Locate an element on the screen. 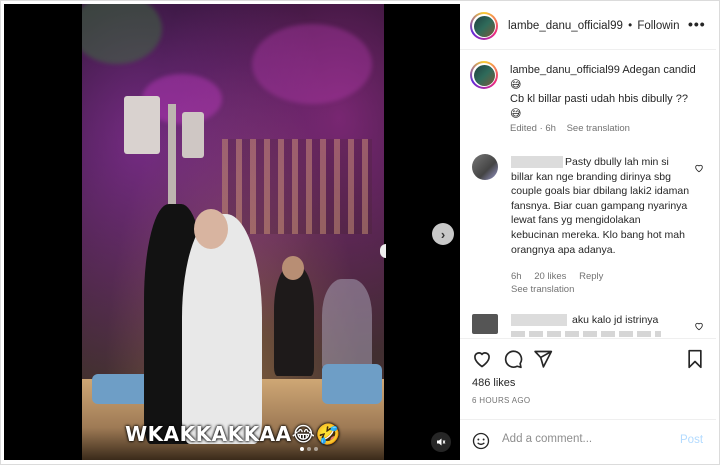  comment-text: aku kalo jd istrinya is located at coordinates (615, 320).